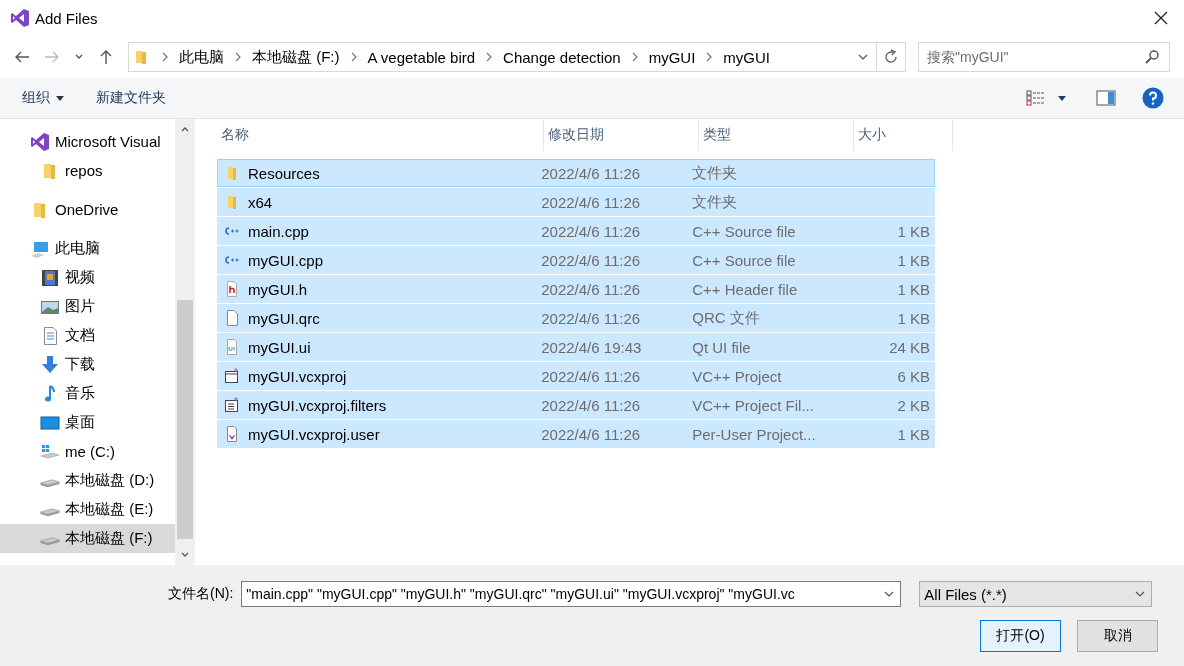  What do you see at coordinates (87, 422) in the screenshot?
I see `sidebar-item: 桌面` at bounding box center [87, 422].